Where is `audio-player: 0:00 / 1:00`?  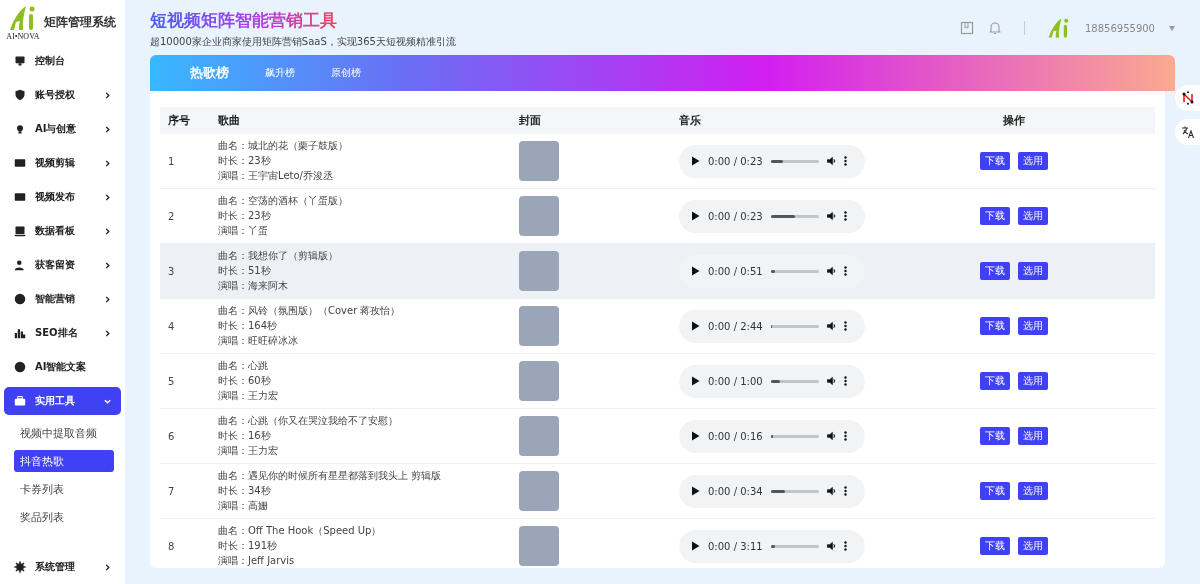 audio-player: 0:00 / 1:00 is located at coordinates (772, 381).